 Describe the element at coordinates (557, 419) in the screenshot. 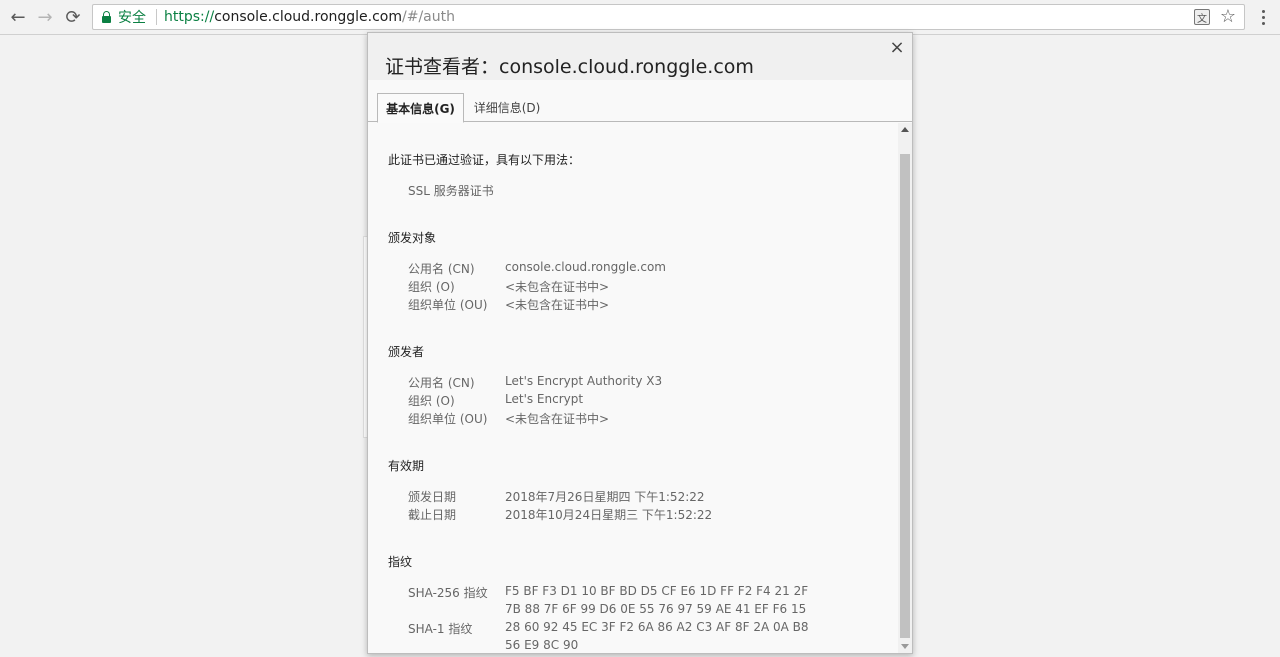

I see `issued-by-ou-value: <未包含在证书中>` at that location.